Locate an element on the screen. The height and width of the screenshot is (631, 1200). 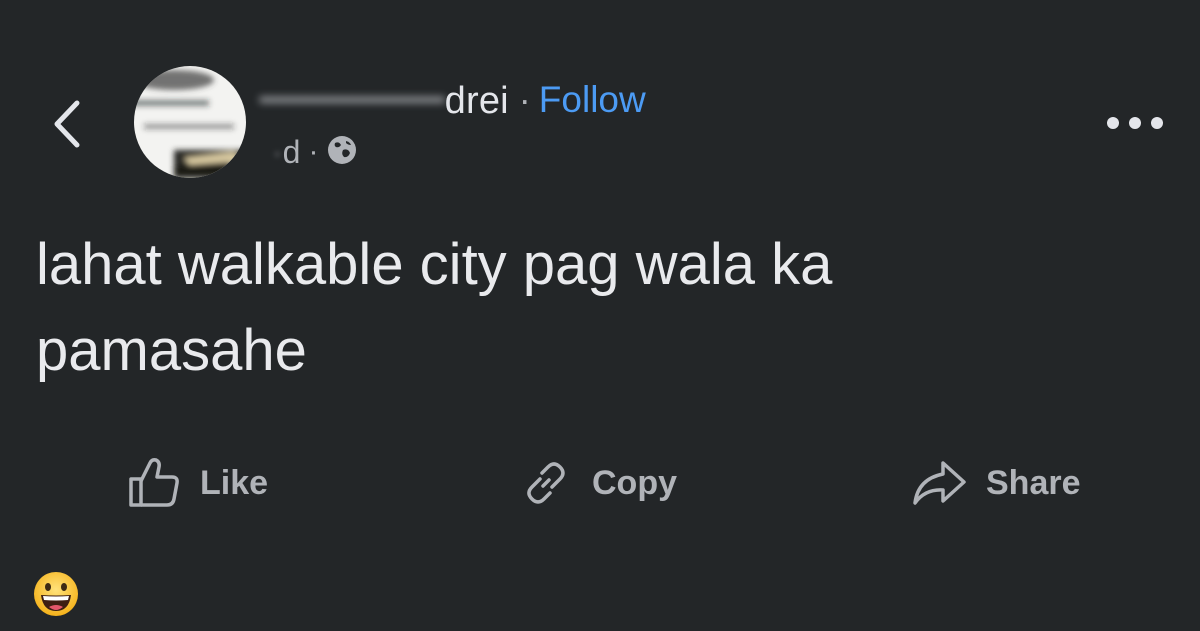
post-meta: ·d · is located at coordinates (315, 152).